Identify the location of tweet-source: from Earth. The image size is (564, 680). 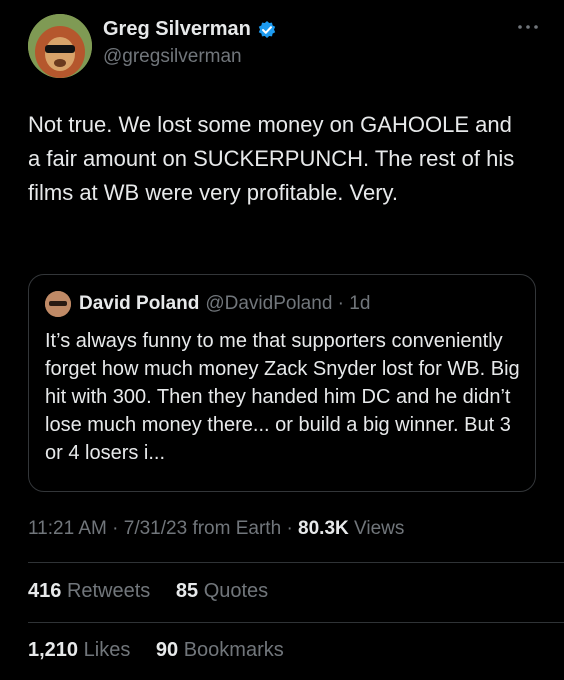
(237, 528).